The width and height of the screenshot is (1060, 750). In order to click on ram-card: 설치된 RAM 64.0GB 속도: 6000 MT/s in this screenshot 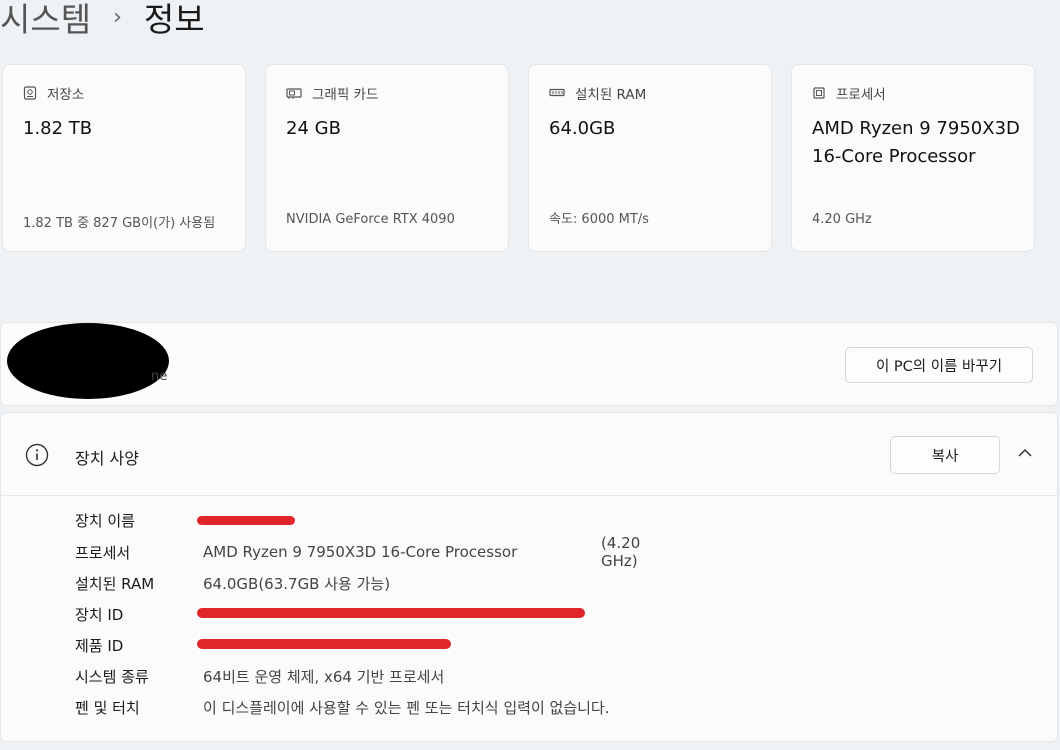, I will do `click(650, 158)`.